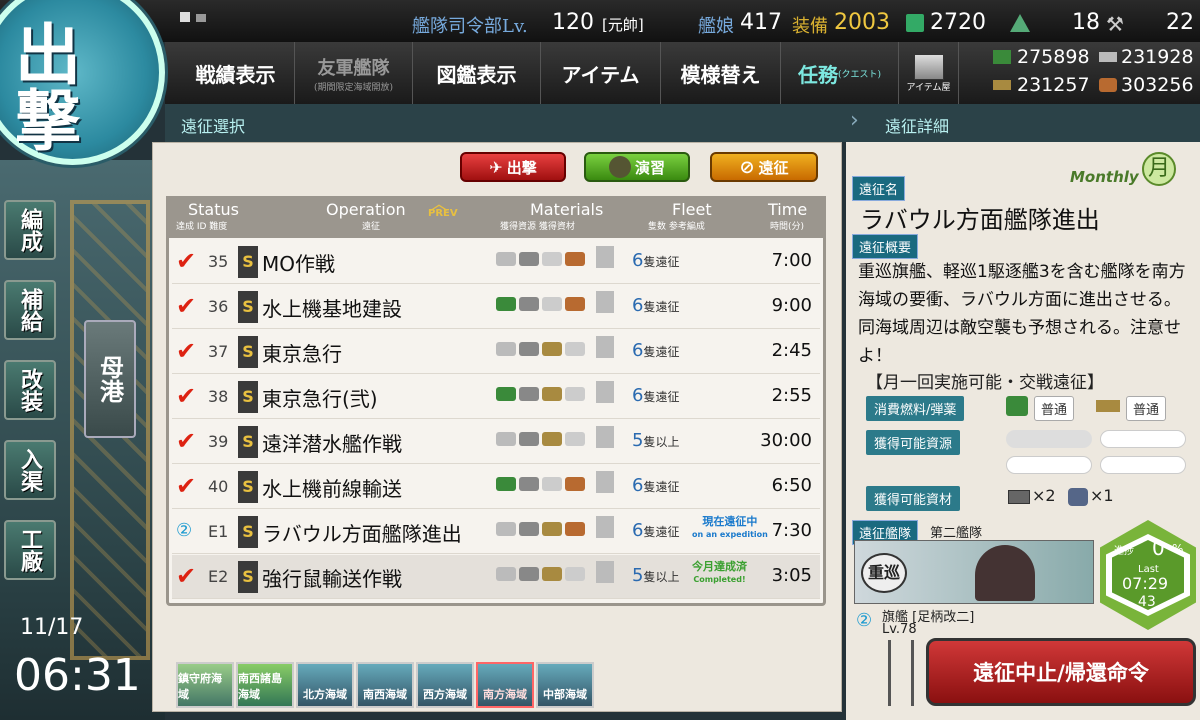 The image size is (1200, 720). I want to click on home-port-button: 母港, so click(110, 379).